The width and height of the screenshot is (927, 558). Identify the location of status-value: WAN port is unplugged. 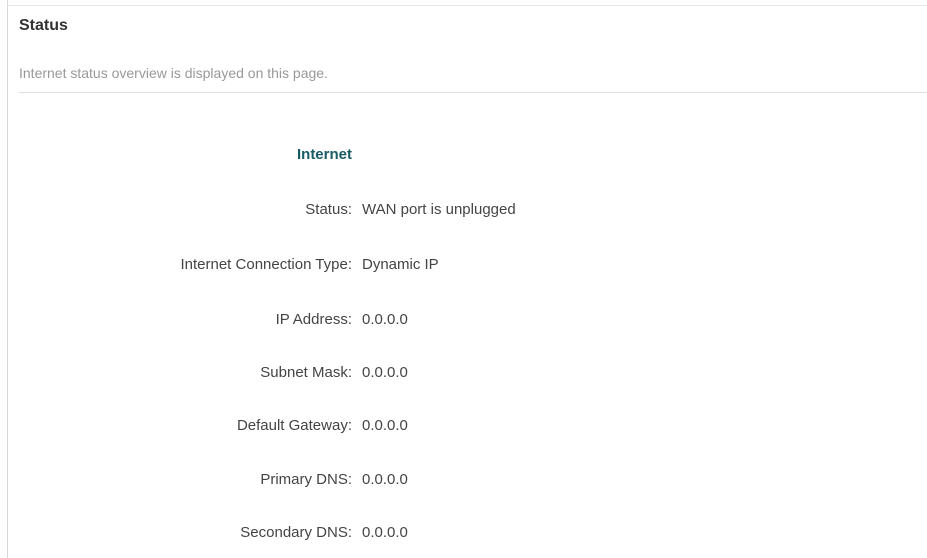
(439, 209).